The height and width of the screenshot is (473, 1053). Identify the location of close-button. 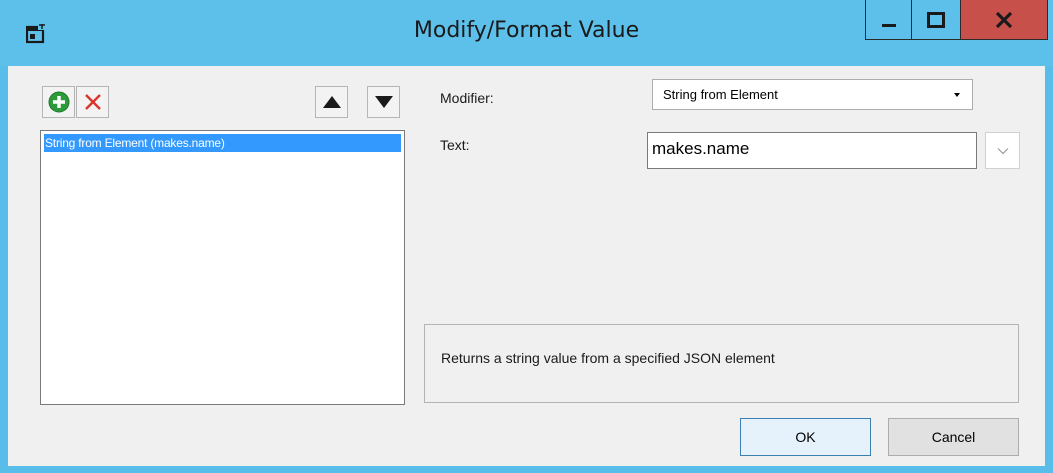
(1004, 20).